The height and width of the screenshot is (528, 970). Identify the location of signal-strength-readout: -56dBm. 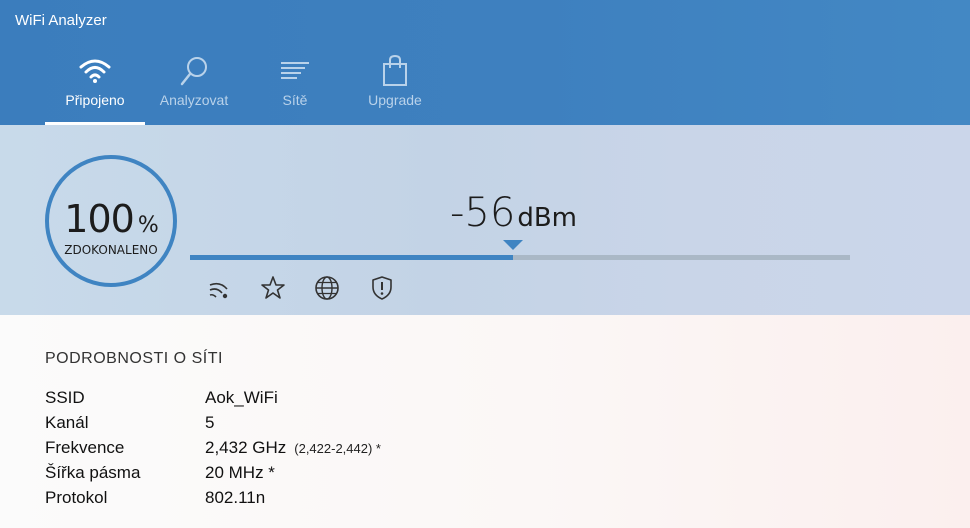
(513, 213).